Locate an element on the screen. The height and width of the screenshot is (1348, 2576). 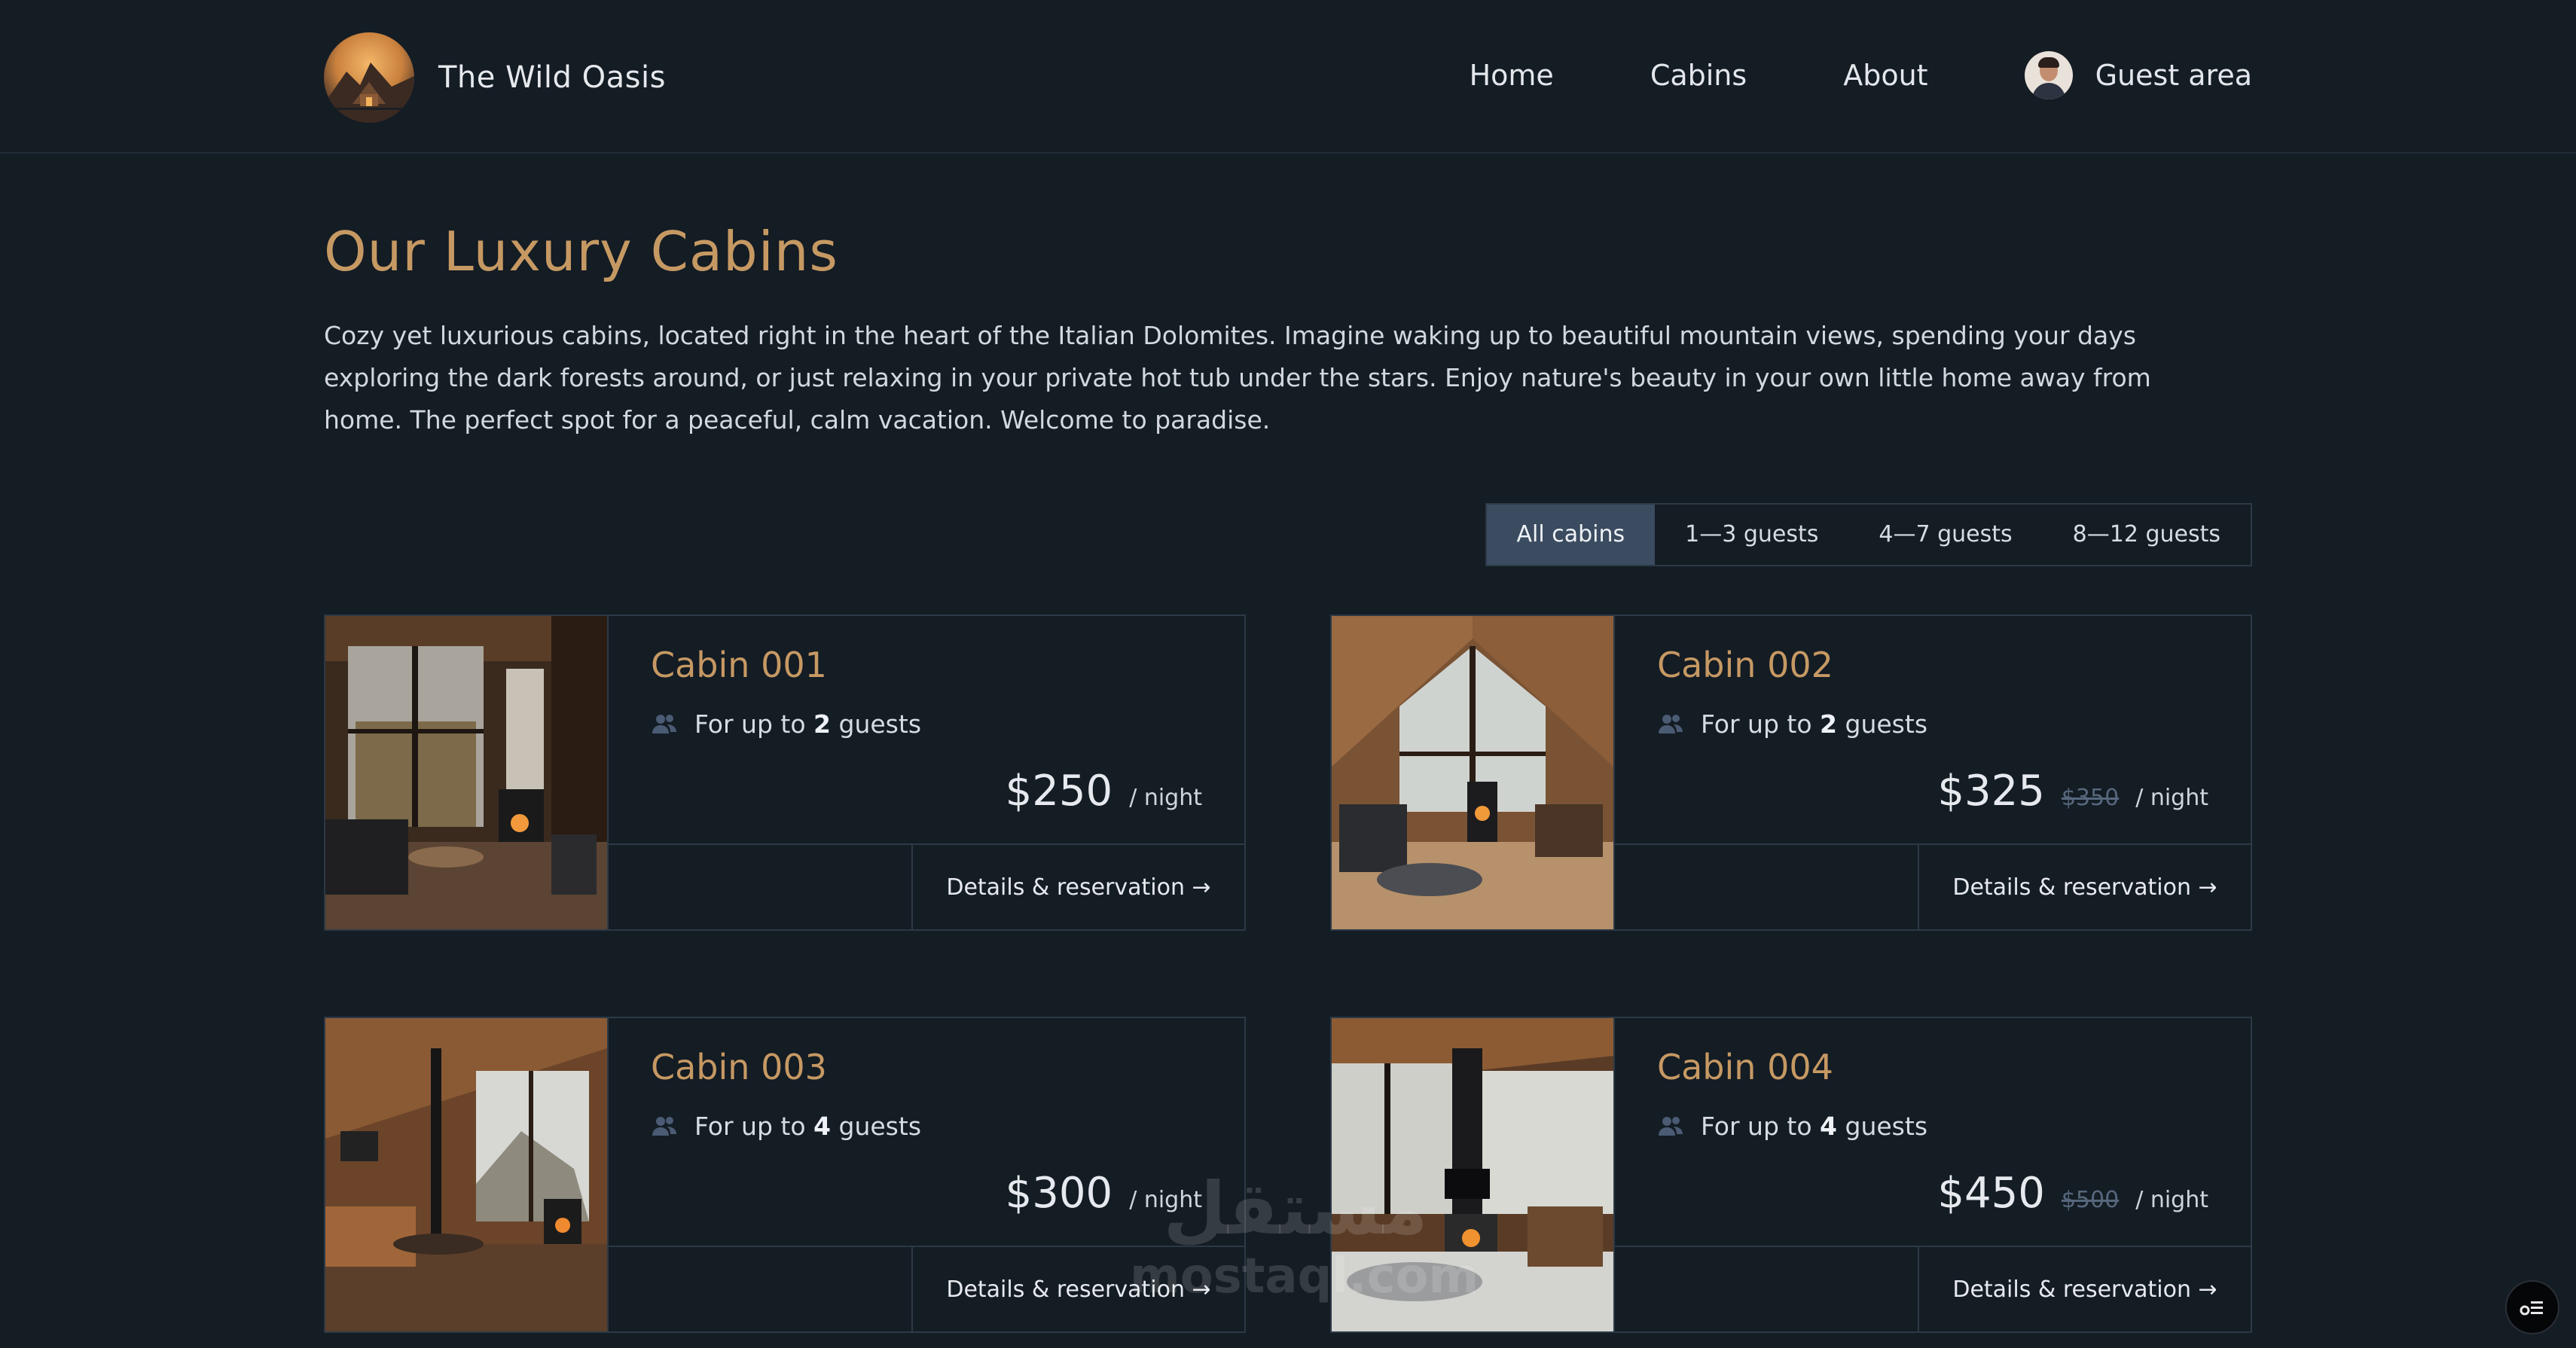
cabin-price: $450 $500 / night is located at coordinates (2073, 1193).